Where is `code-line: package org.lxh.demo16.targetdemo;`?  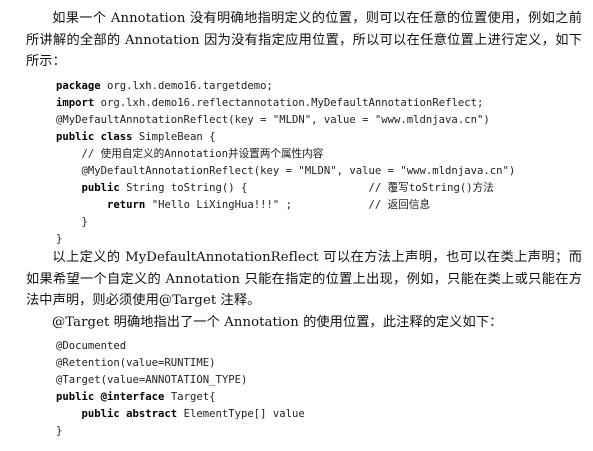 code-line: package org.lxh.demo16.targetdemo; is located at coordinates (285, 86).